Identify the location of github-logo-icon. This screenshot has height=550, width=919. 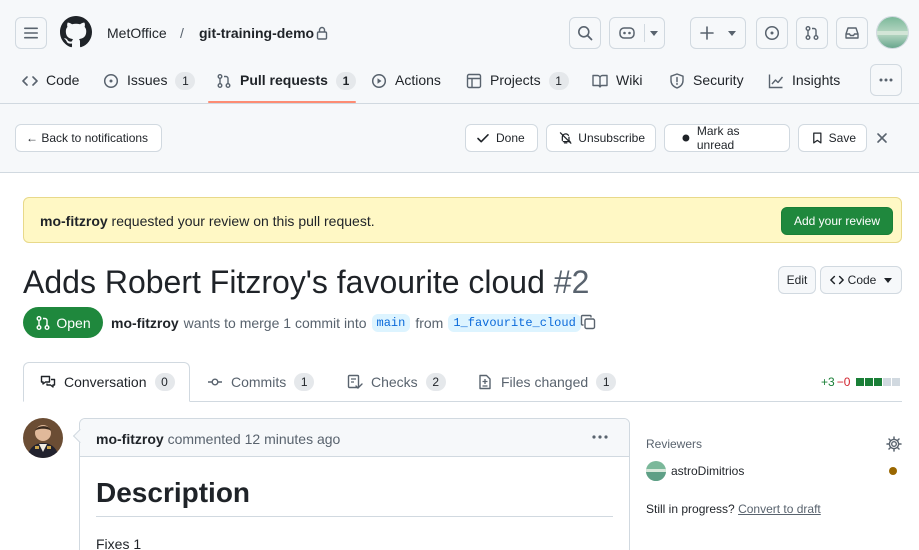
(76, 32).